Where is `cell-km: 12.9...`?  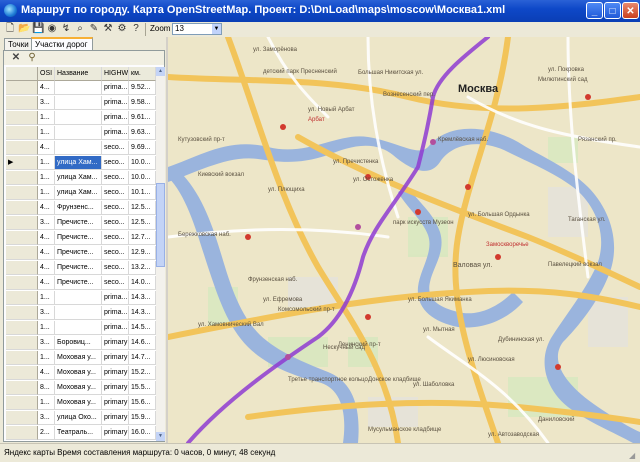 cell-km: 12.9... is located at coordinates (142, 253).